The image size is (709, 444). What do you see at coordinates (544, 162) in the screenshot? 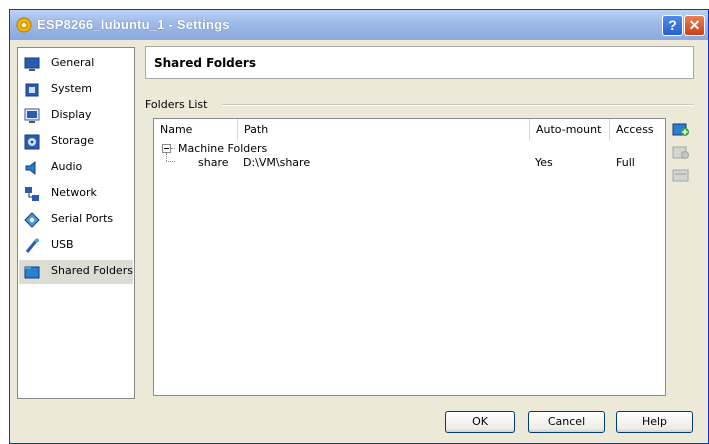
I see `row-auto-mount: Yes` at bounding box center [544, 162].